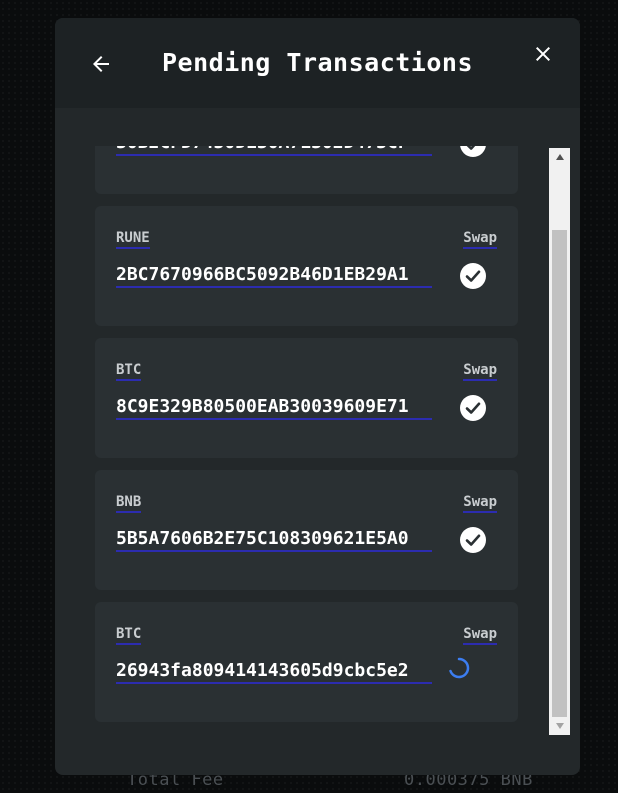  Describe the element at coordinates (133, 239) in the screenshot. I see `transaction-asset: RUNE` at that location.